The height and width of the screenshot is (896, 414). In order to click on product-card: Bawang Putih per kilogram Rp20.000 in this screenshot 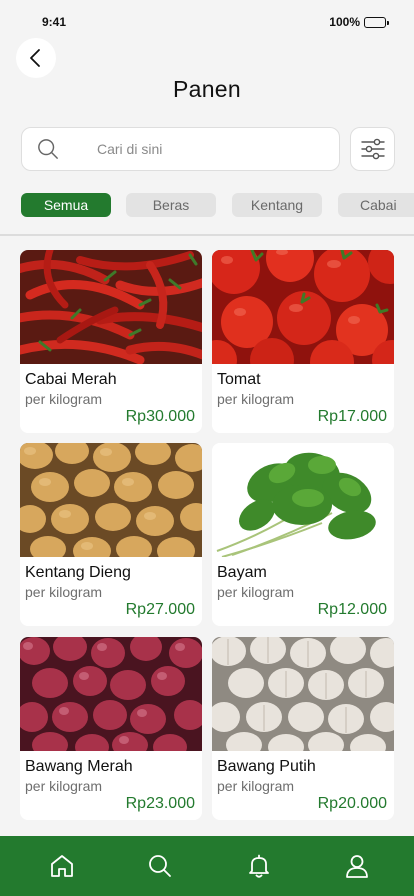, I will do `click(303, 728)`.